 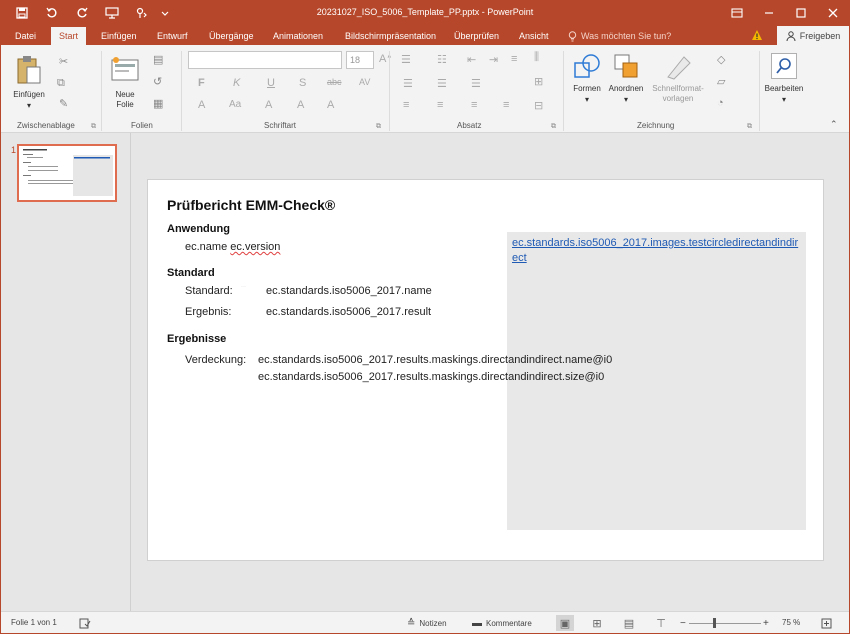 What do you see at coordinates (165, 13) in the screenshot?
I see `customize-icon` at bounding box center [165, 13].